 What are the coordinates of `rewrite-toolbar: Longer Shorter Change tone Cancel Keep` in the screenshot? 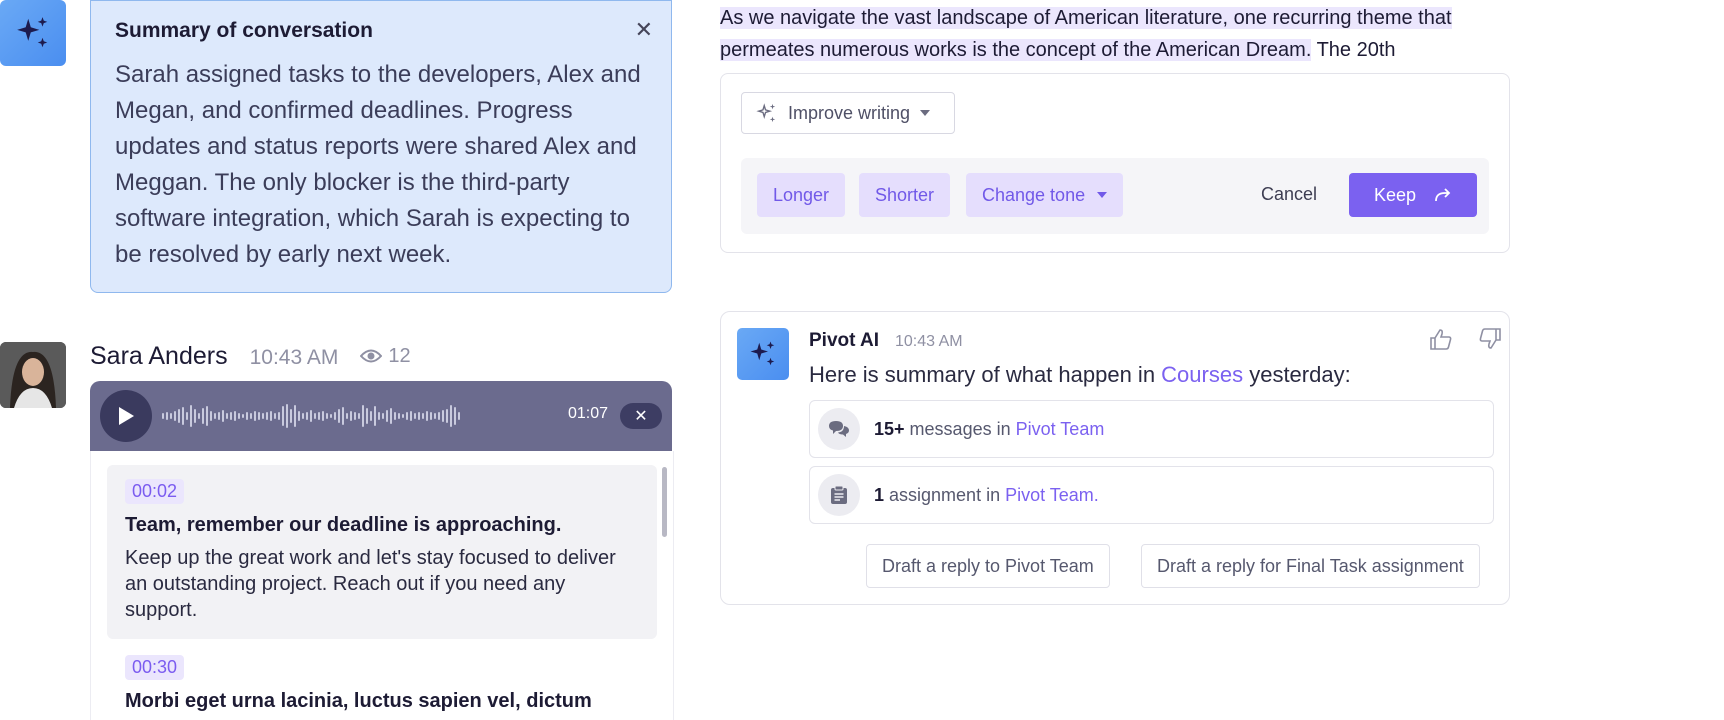 It's located at (1115, 196).